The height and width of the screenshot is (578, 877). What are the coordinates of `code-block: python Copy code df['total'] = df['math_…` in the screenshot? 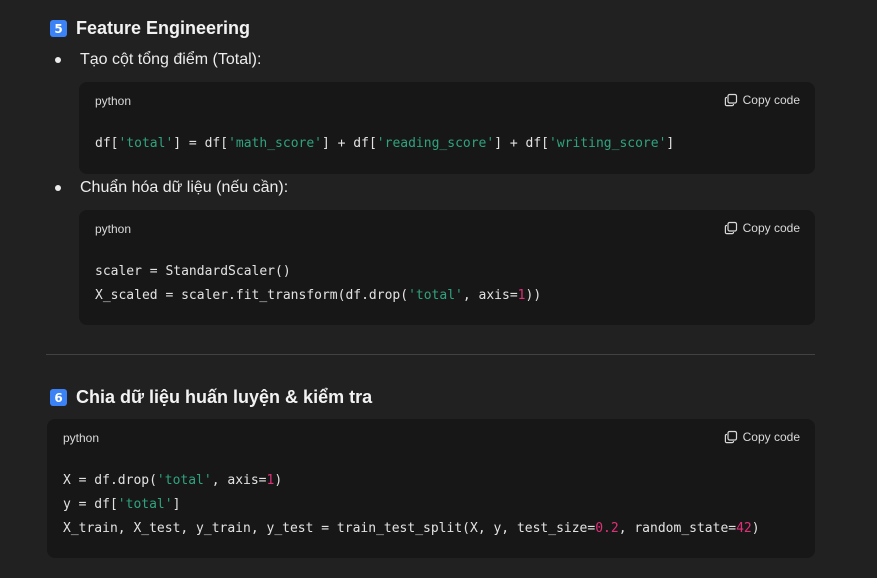 It's located at (447, 128).